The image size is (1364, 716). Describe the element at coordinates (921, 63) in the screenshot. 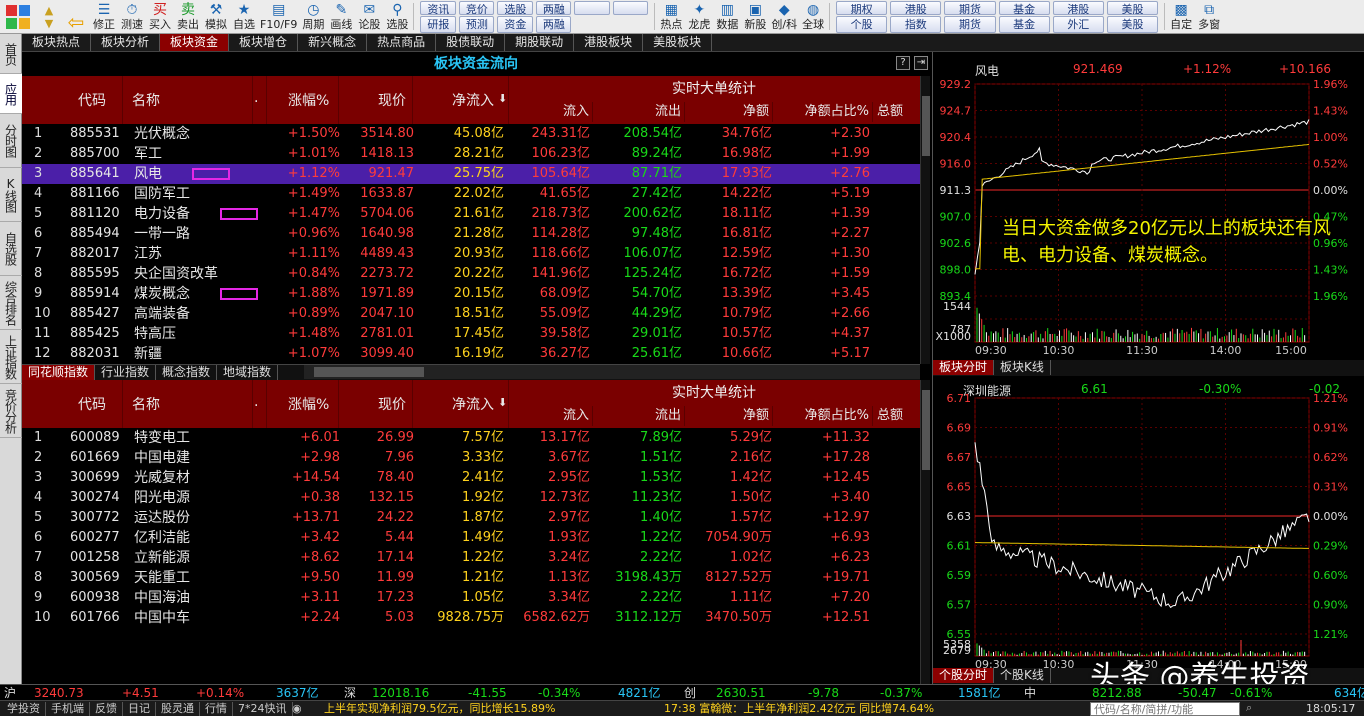

I see `pin-icon: ⇥` at that location.